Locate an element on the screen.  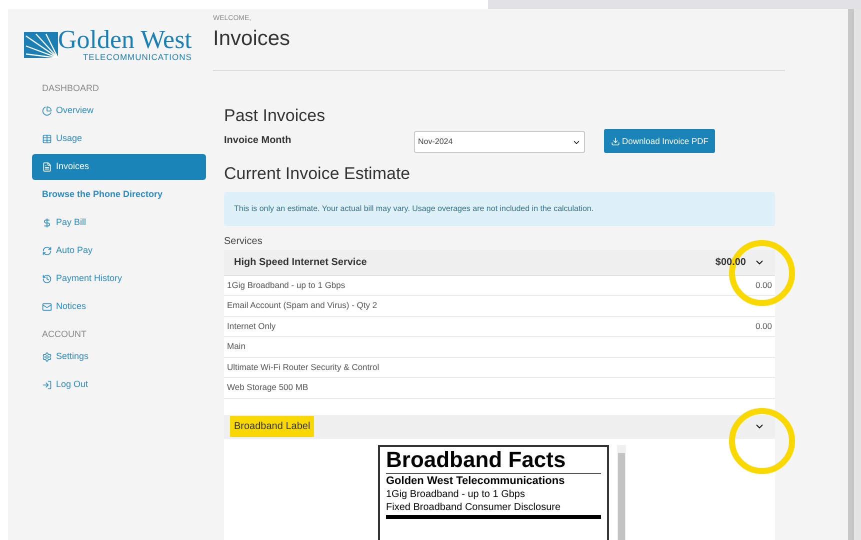
month-select: Nov-2024 is located at coordinates (499, 142).